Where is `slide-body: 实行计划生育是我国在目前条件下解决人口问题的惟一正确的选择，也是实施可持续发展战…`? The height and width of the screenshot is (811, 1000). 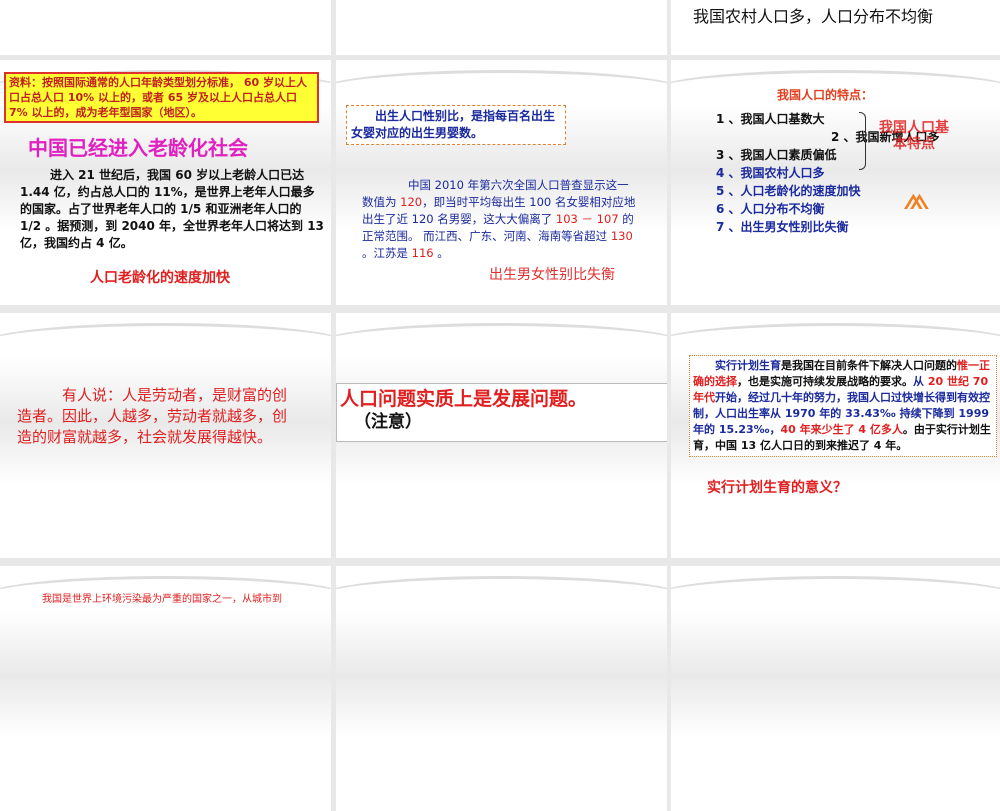 slide-body: 实行计划生育是我国在目前条件下解决人口问题的惟一正确的选择，也是实施可持续发展战… is located at coordinates (843, 406).